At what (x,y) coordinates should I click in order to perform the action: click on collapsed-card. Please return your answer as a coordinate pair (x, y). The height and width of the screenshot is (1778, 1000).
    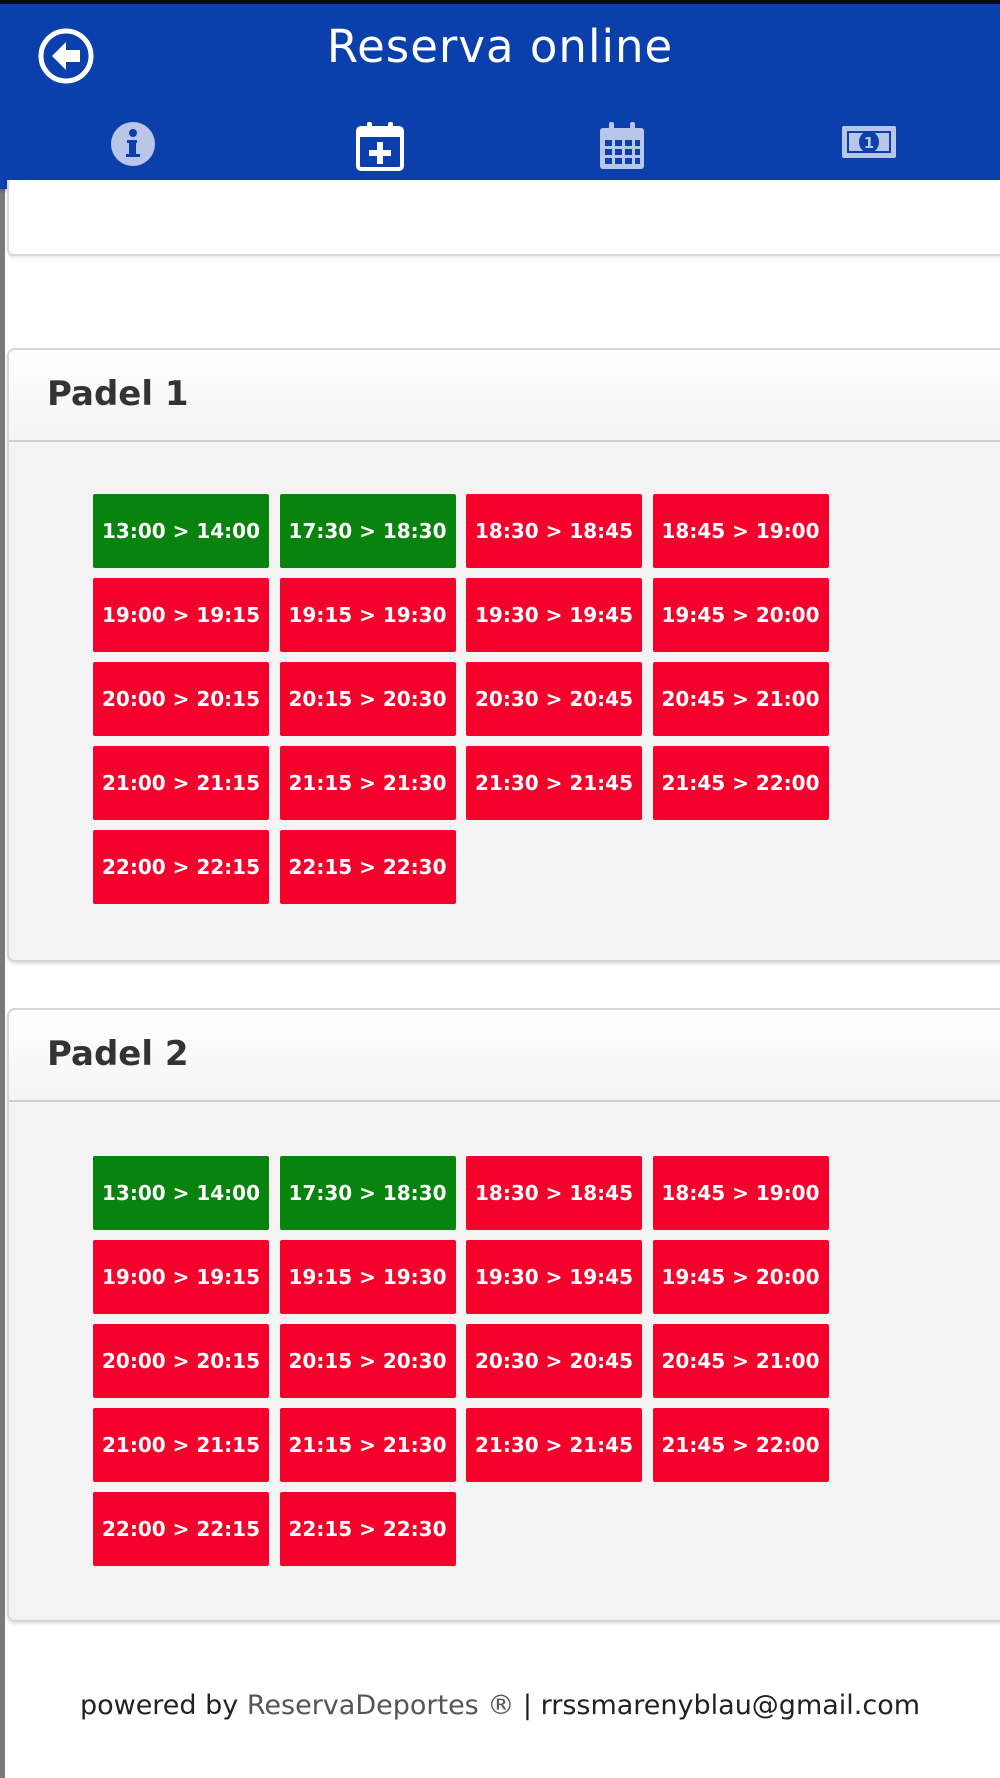
    Looking at the image, I should click on (503, 218).